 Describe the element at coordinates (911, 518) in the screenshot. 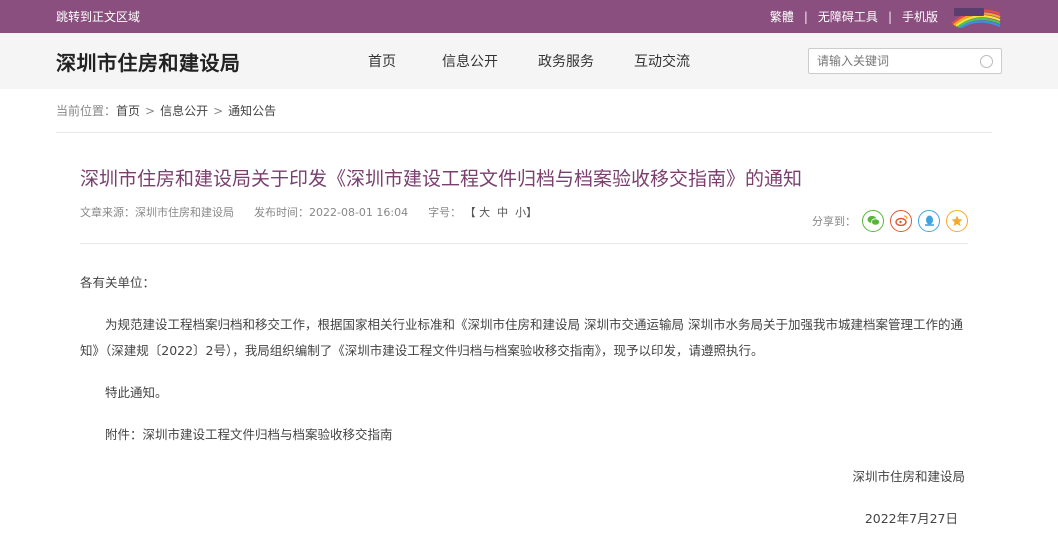

I see `sign-date: 2022年7月27日` at that location.